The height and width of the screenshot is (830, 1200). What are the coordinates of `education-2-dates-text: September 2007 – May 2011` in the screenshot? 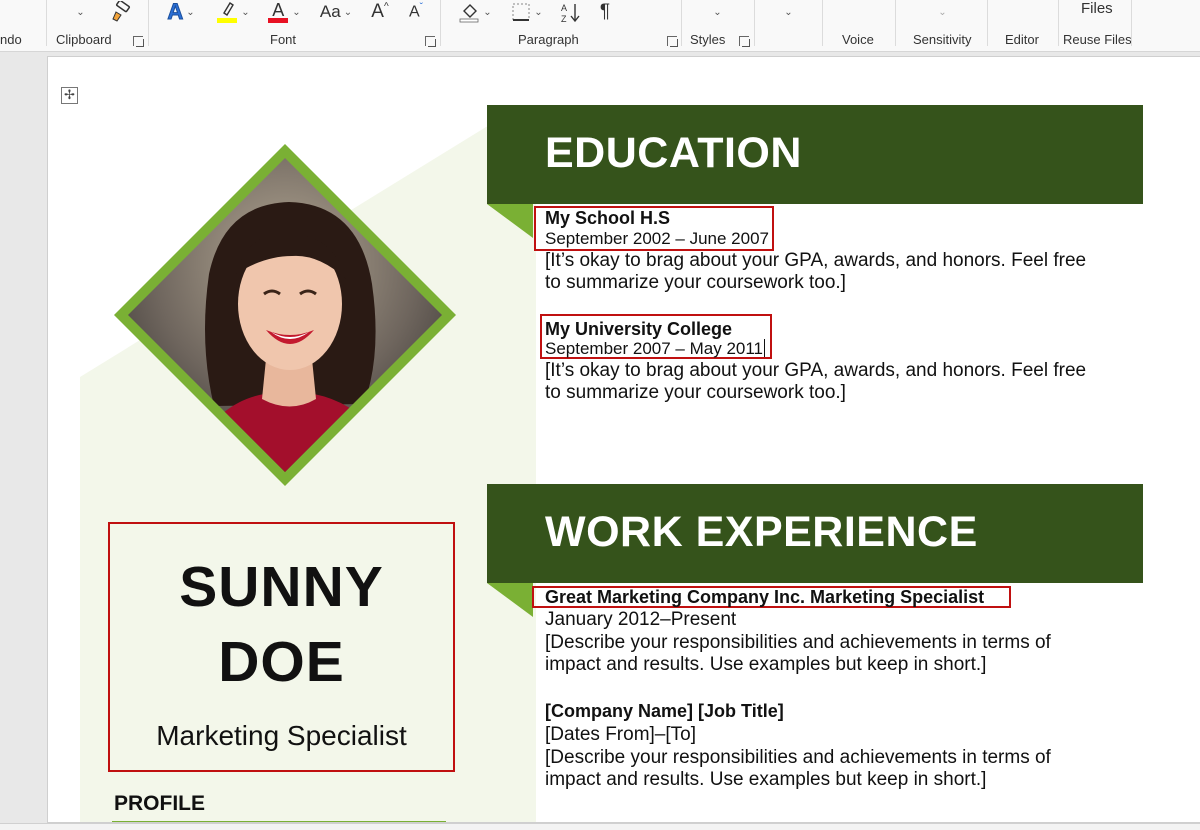 It's located at (654, 348).